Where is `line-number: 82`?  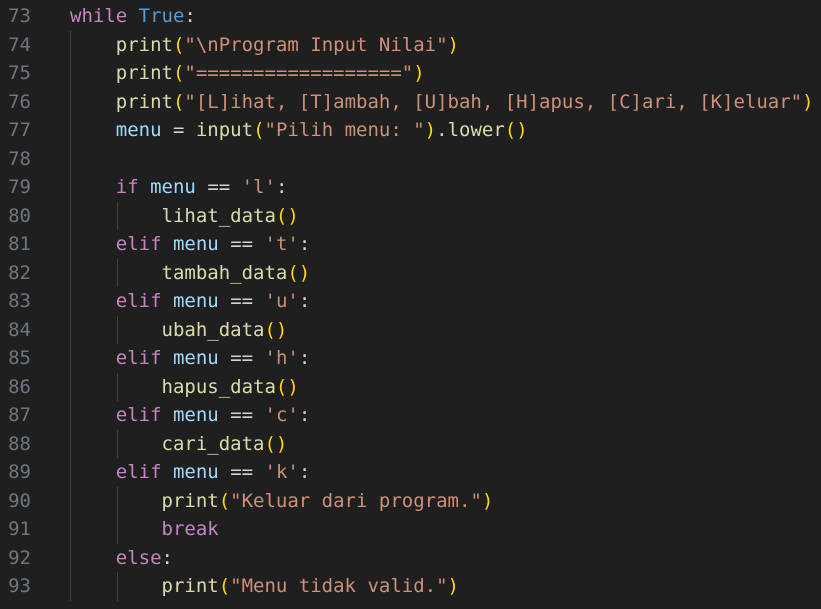 line-number: 82 is located at coordinates (19, 272).